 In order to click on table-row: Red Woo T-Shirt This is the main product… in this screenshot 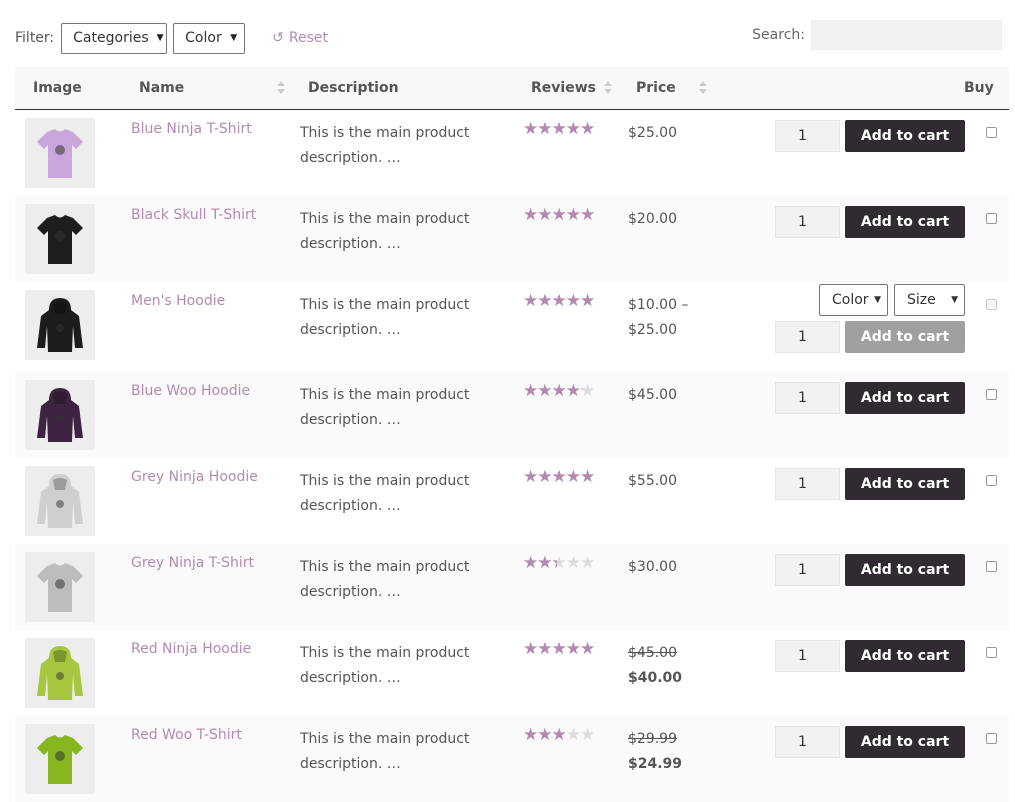, I will do `click(512, 759)`.